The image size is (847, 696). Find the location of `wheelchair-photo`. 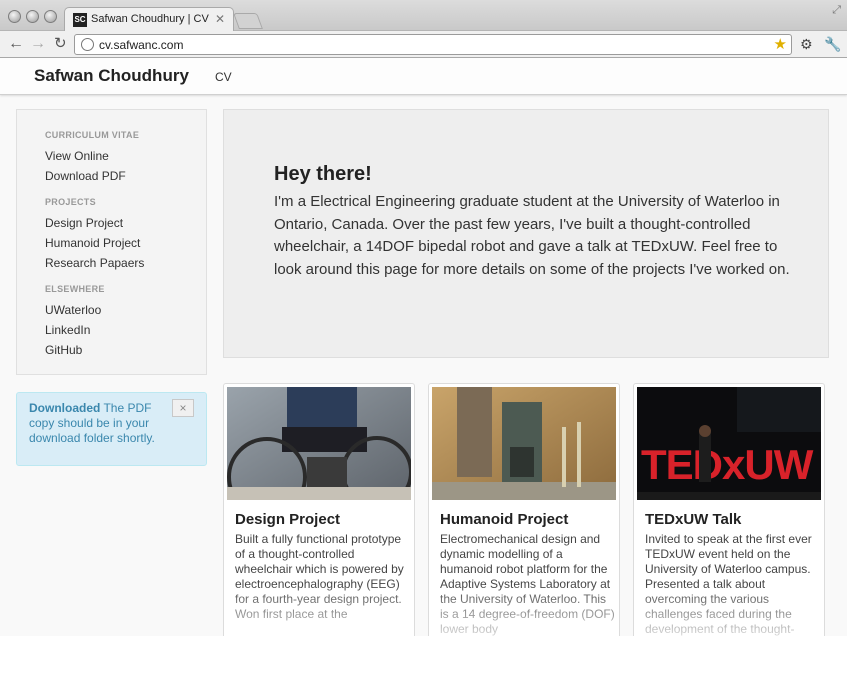

wheelchair-photo is located at coordinates (319, 443).